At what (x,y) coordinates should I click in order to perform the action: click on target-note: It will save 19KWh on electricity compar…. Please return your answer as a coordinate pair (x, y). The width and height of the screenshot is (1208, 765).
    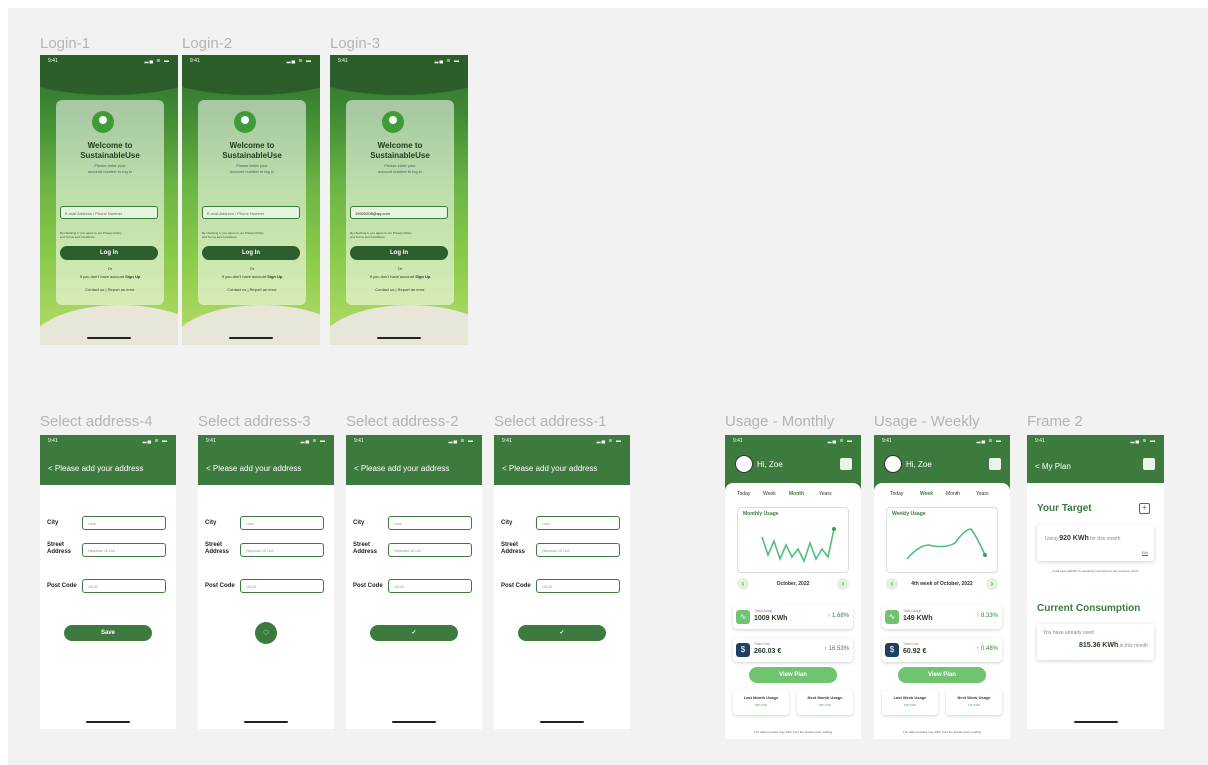
    Looking at the image, I should click on (1095, 571).